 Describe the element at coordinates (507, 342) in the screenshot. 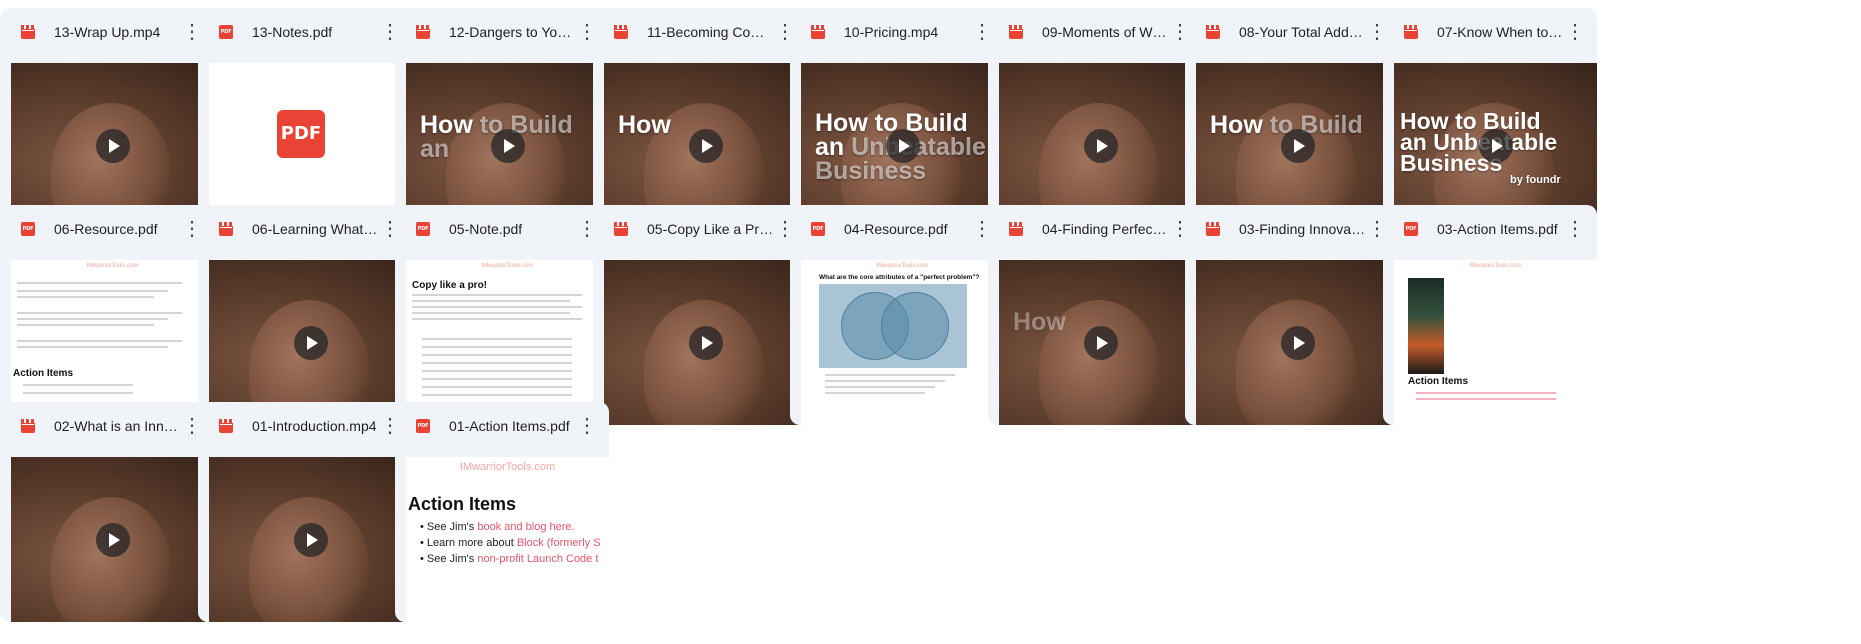

I see `file-thumbnail: IMwarriorTools.com Copy like a pro!` at that location.